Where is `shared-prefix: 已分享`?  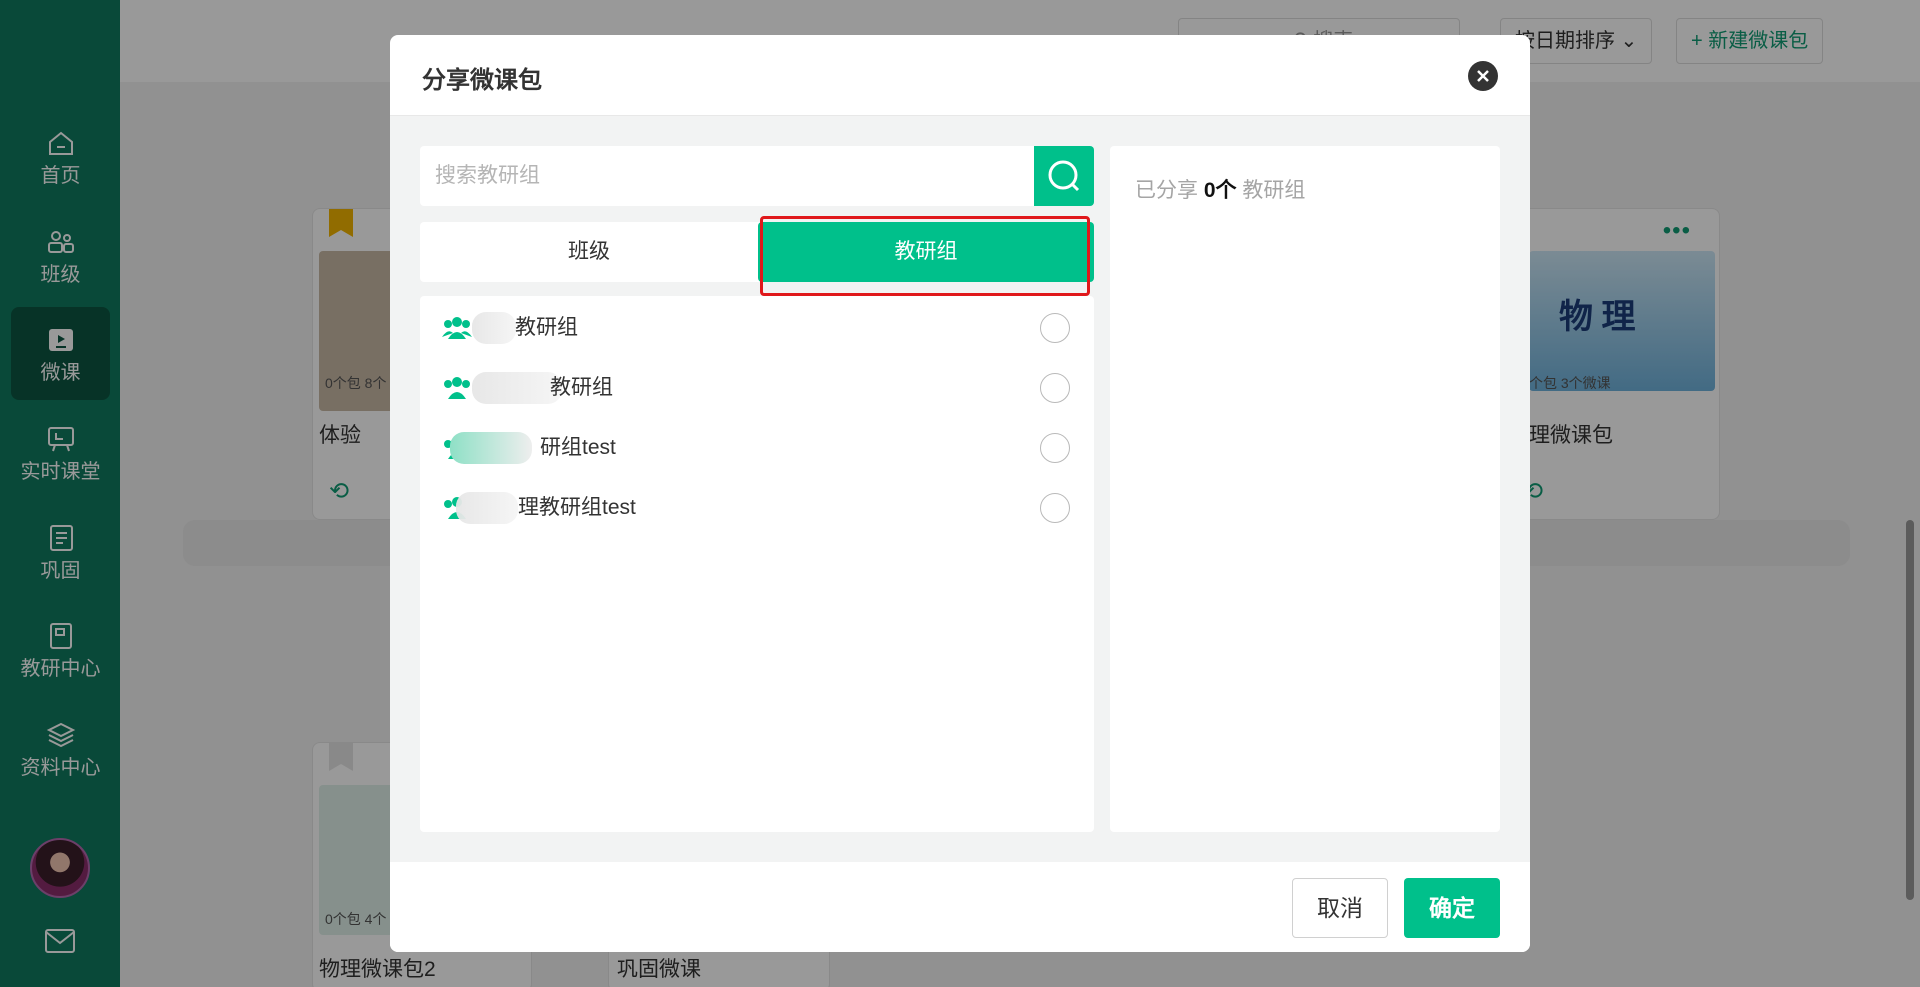
shared-prefix: 已分享 is located at coordinates (1166, 190).